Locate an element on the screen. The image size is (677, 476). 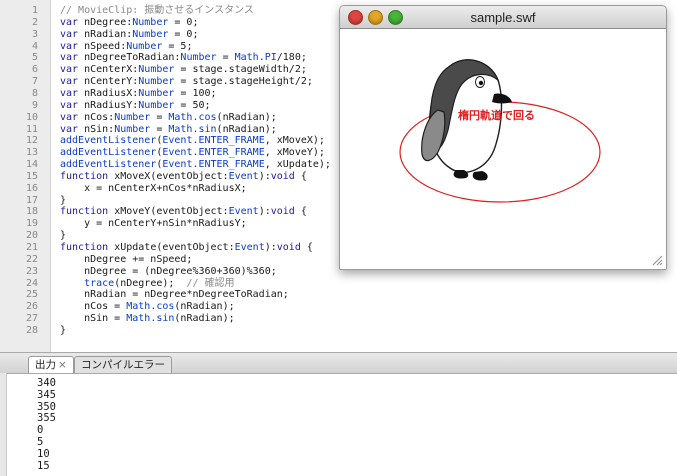
window-titlebar: sample.swf is located at coordinates (503, 17).